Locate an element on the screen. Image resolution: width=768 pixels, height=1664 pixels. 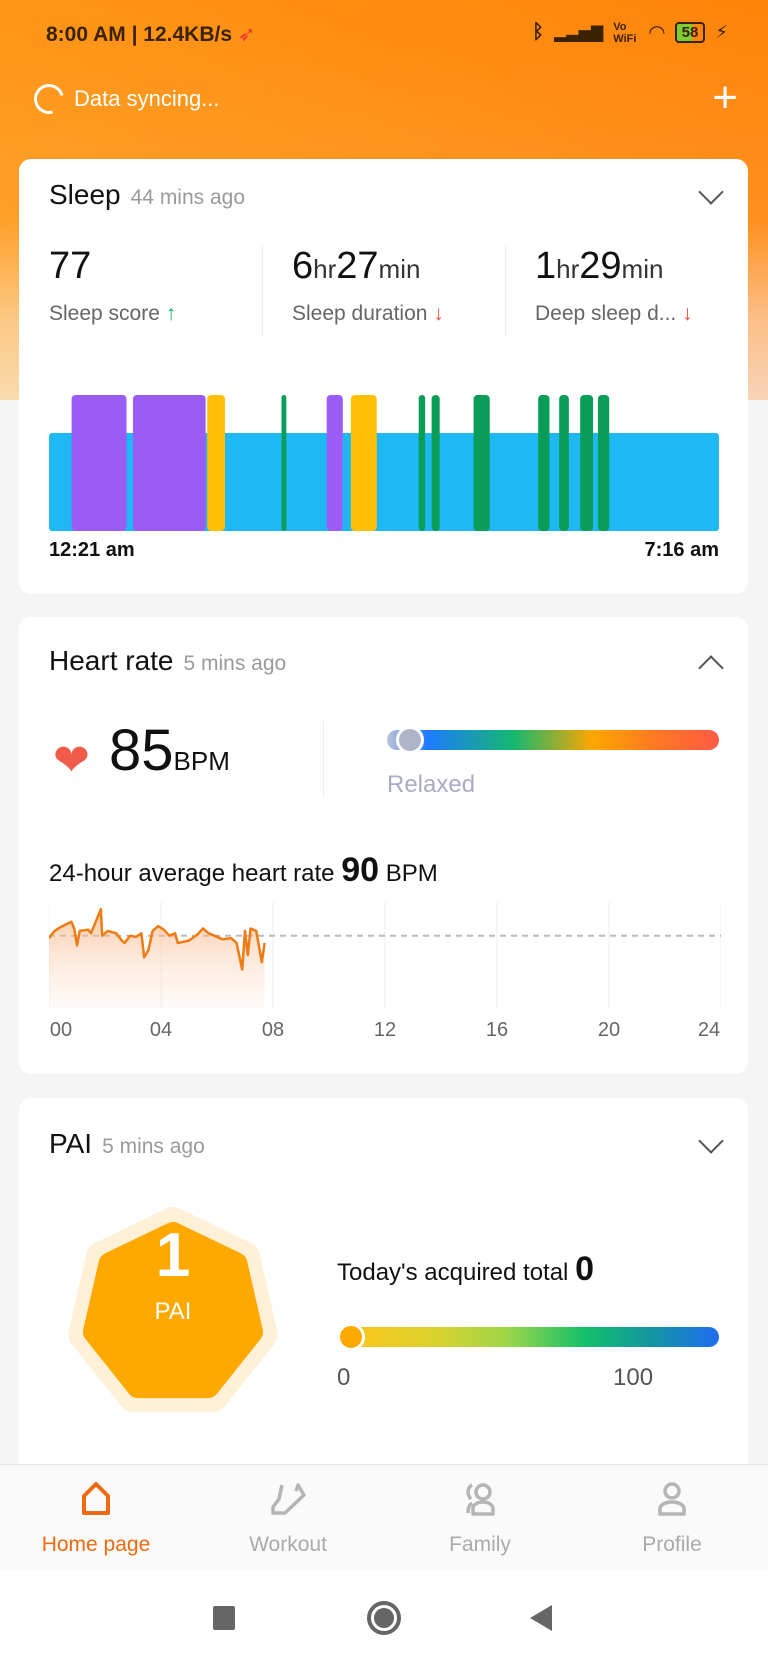
avg-label: 24-hour average heart rate is located at coordinates (192, 873).